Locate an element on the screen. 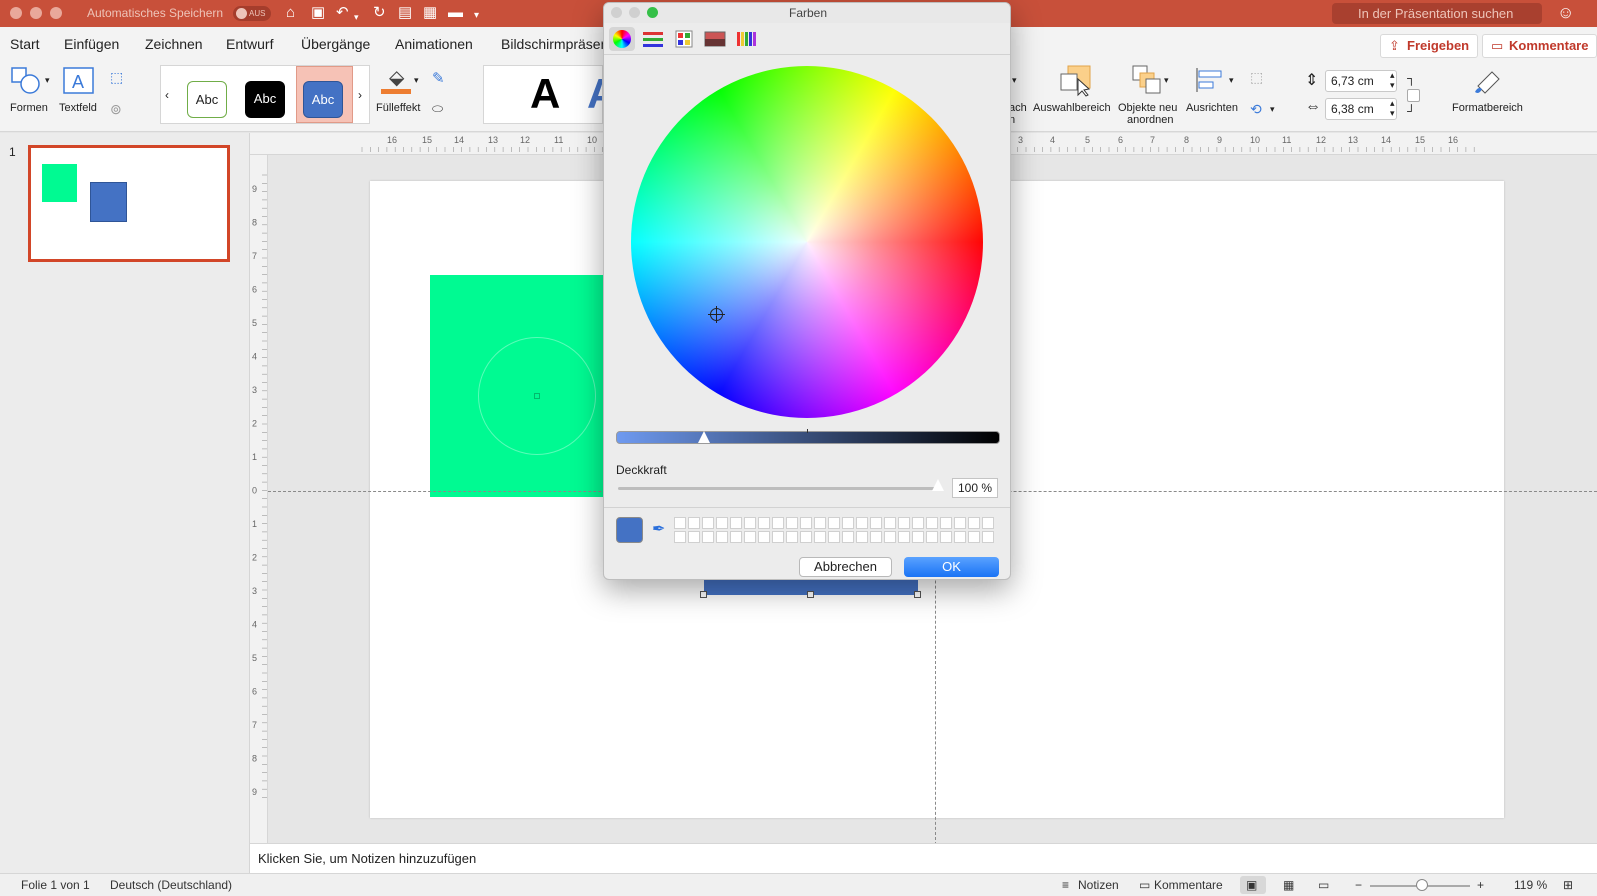  zoom-slider-thumb is located at coordinates (1422, 885).